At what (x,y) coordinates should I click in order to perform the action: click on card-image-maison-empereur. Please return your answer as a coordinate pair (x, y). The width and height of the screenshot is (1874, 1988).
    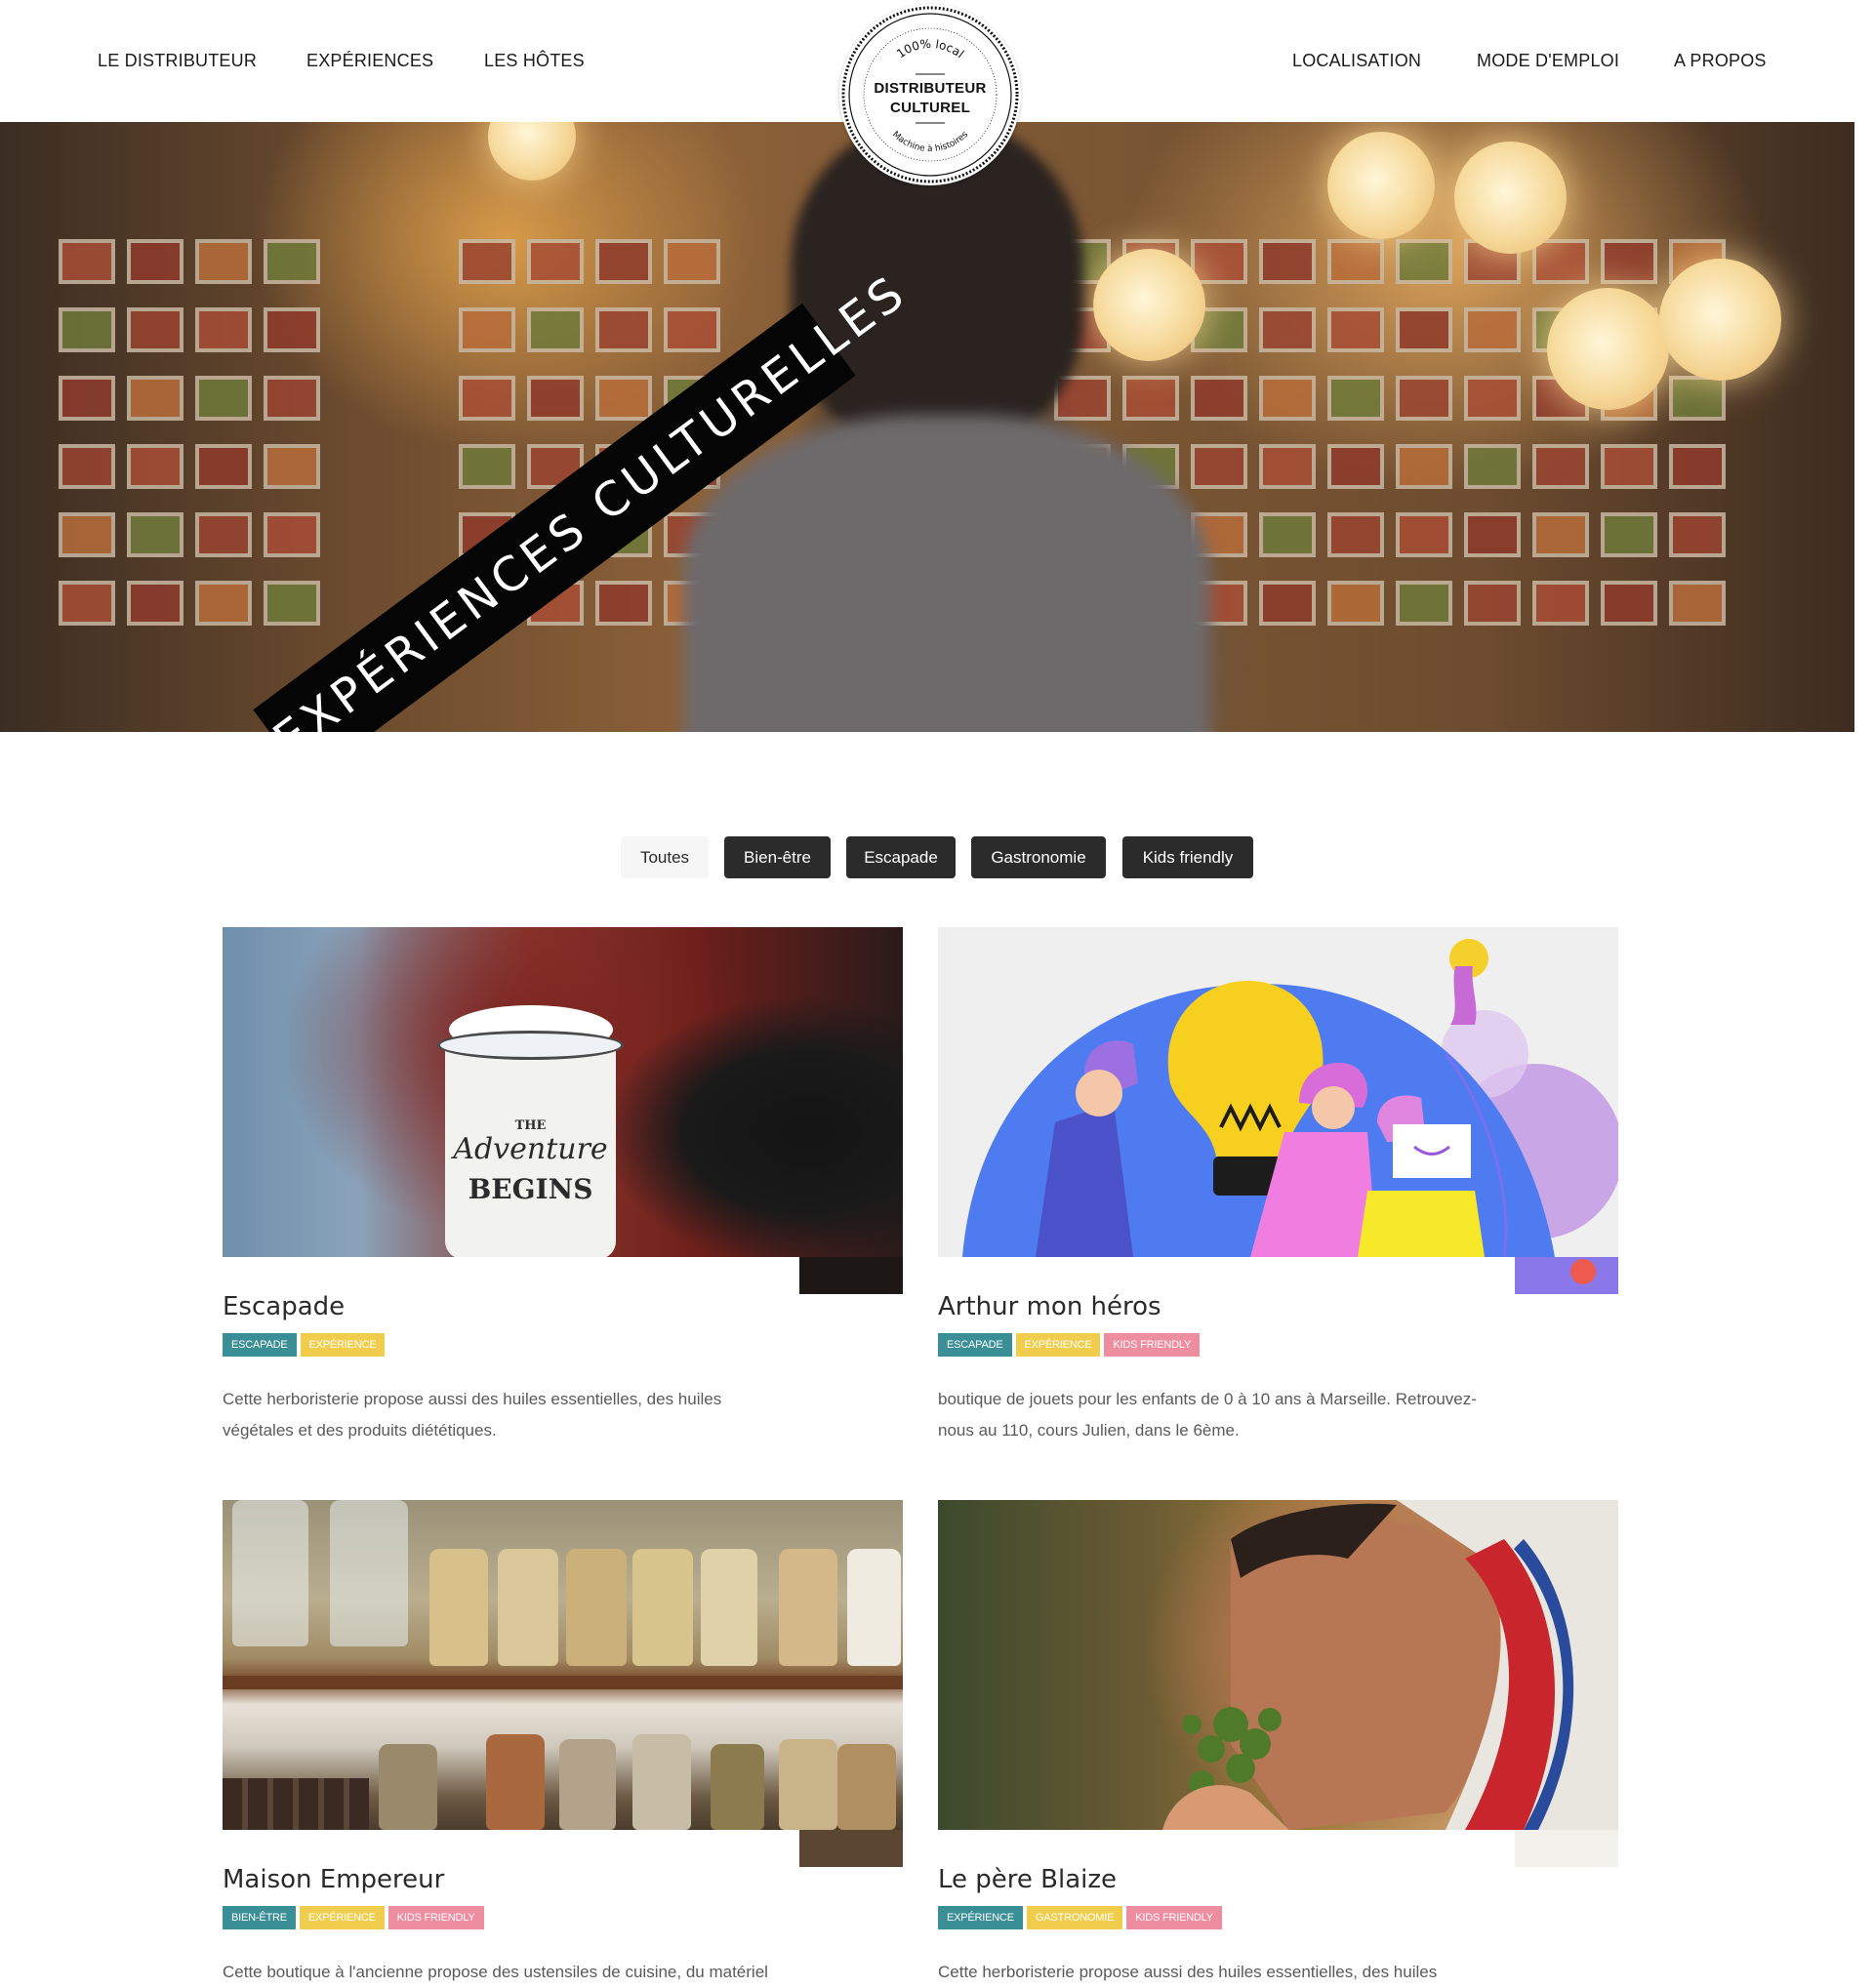
    Looking at the image, I should click on (563, 1665).